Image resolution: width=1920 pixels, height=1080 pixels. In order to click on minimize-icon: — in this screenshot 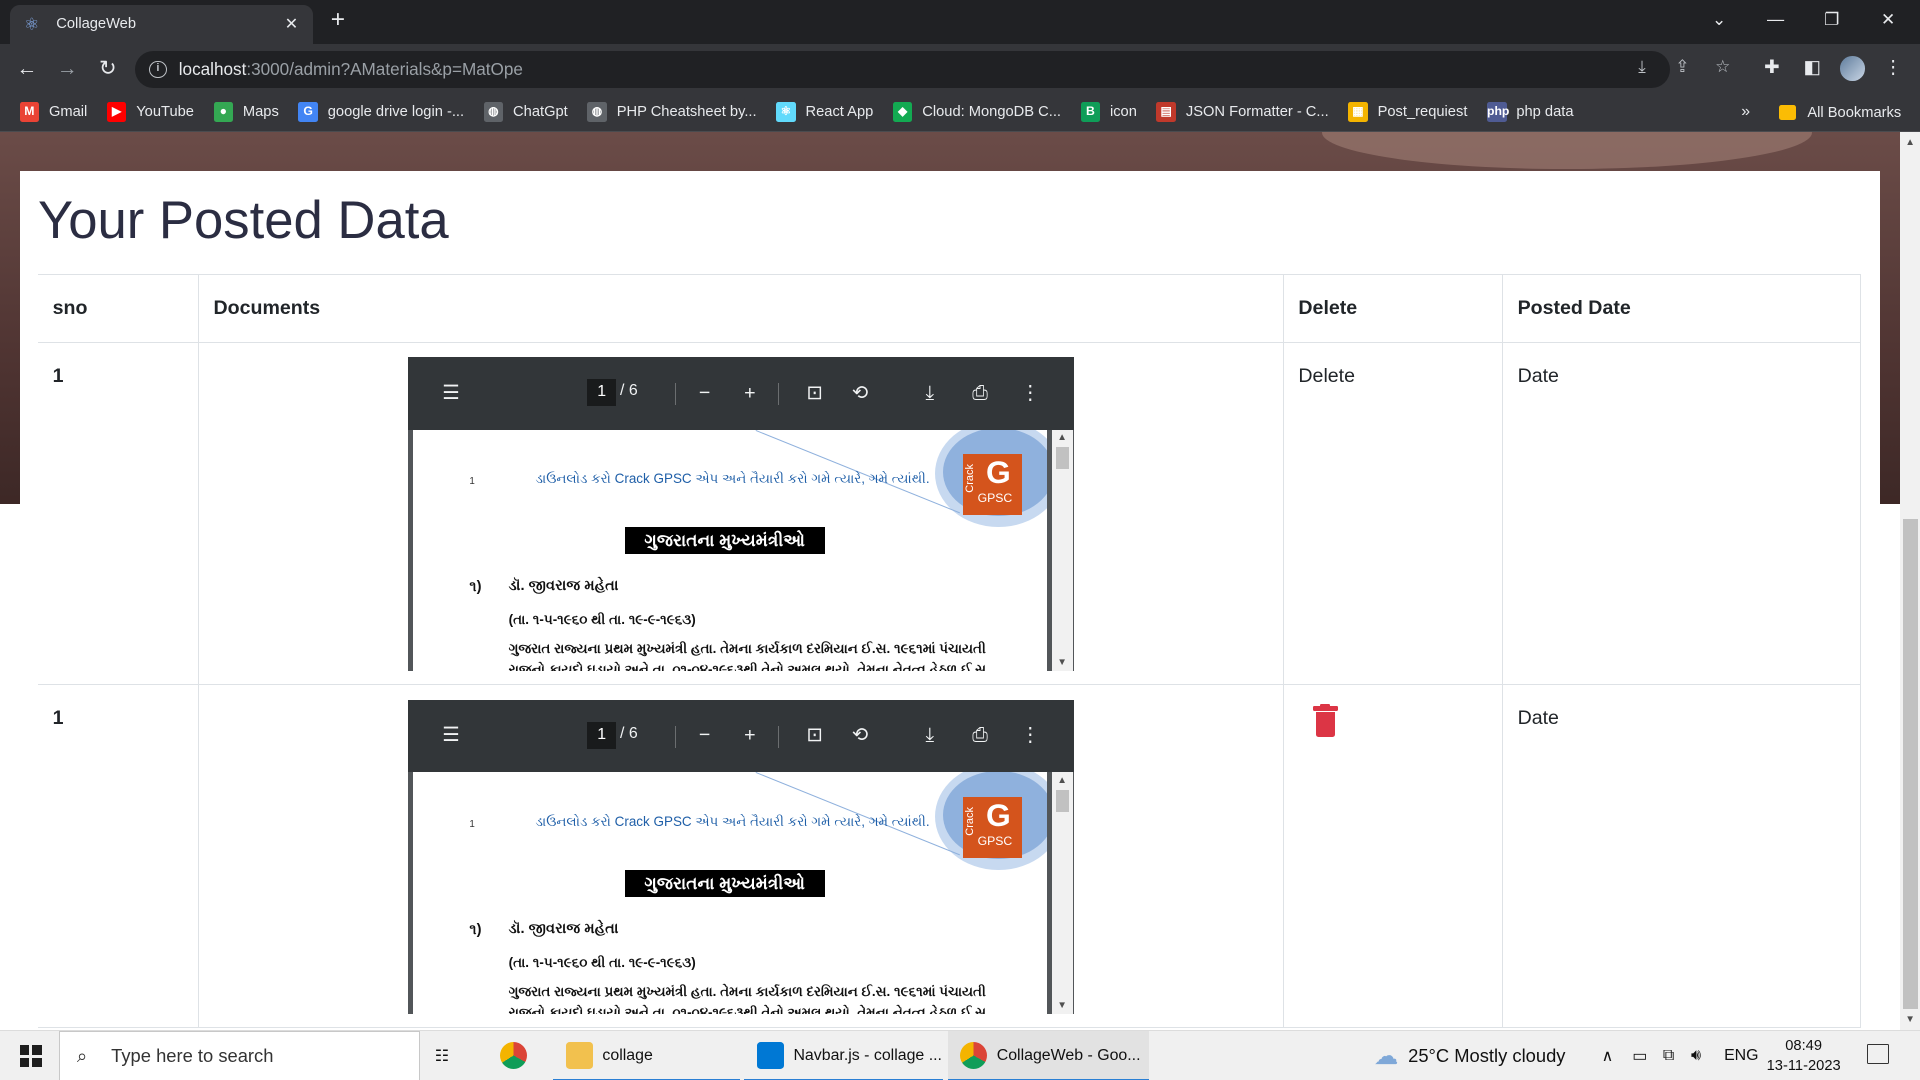, I will do `click(1775, 19)`.